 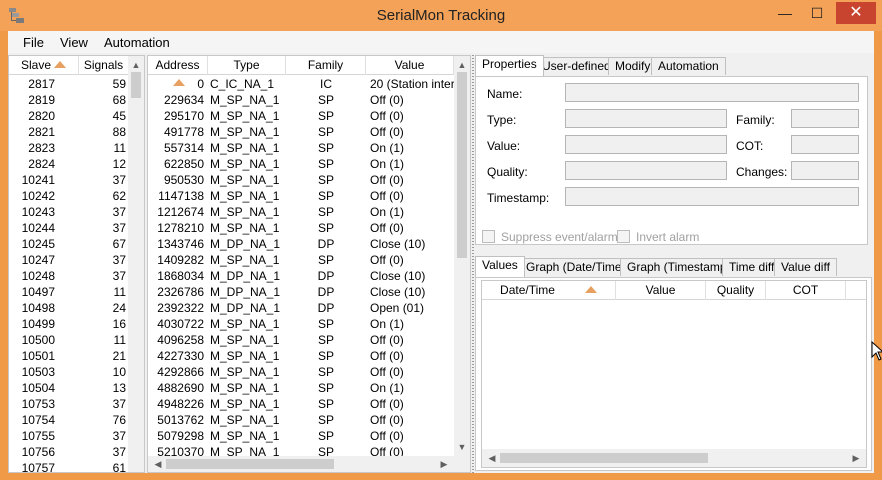 What do you see at coordinates (806, 290) in the screenshot?
I see `column-header-cot: COT` at bounding box center [806, 290].